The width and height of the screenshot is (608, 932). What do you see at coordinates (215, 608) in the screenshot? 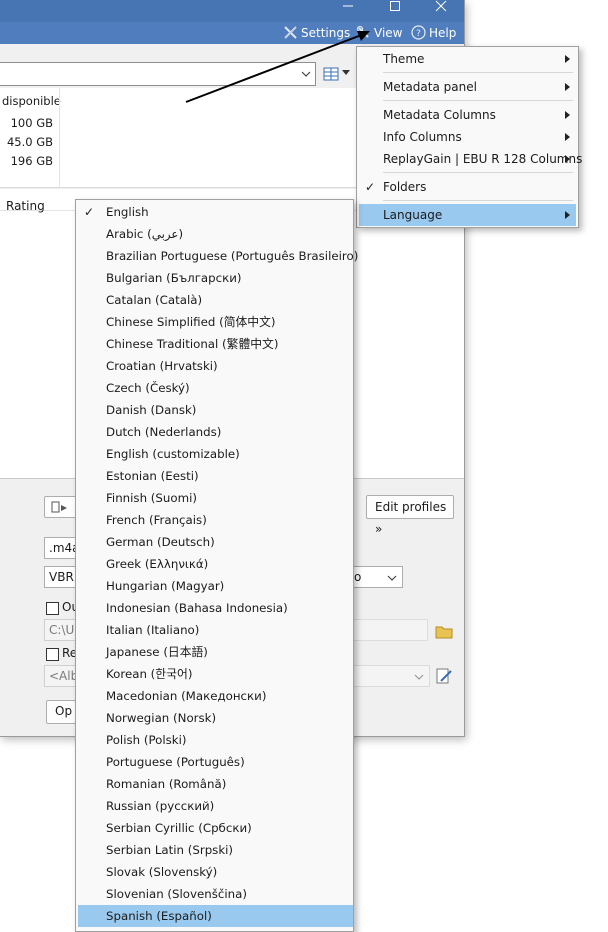
I see `language-item-indonesian: Indonesian (Bahasa Indonesia)` at bounding box center [215, 608].